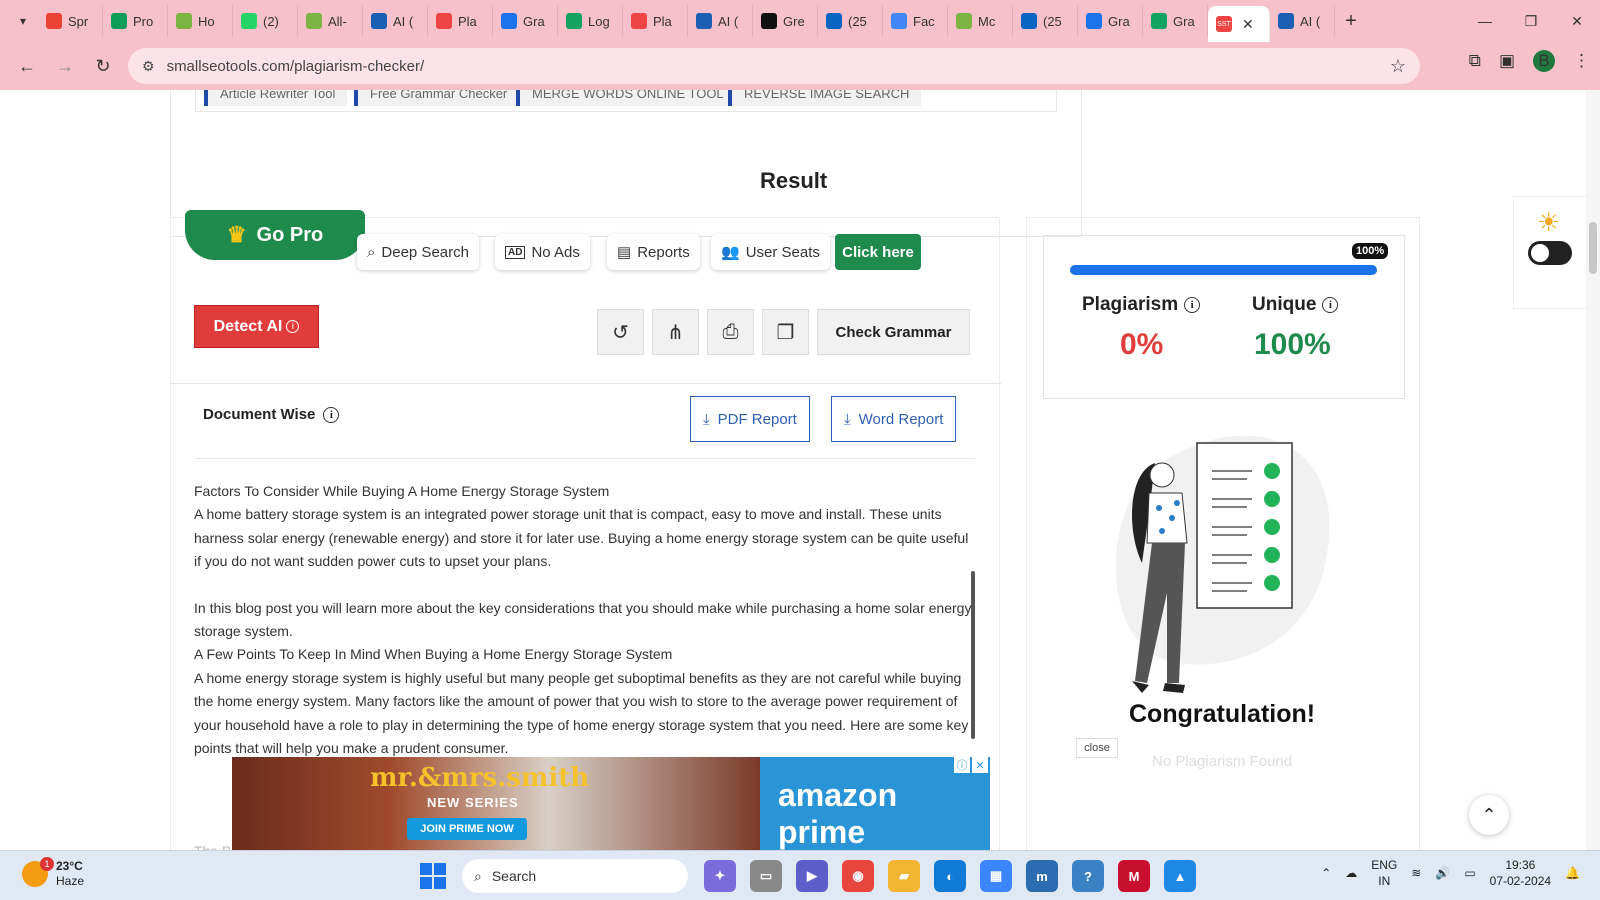  What do you see at coordinates (467, 829) in the screenshot?
I see `ad-cta-button: JOIN PRIME NOW` at bounding box center [467, 829].